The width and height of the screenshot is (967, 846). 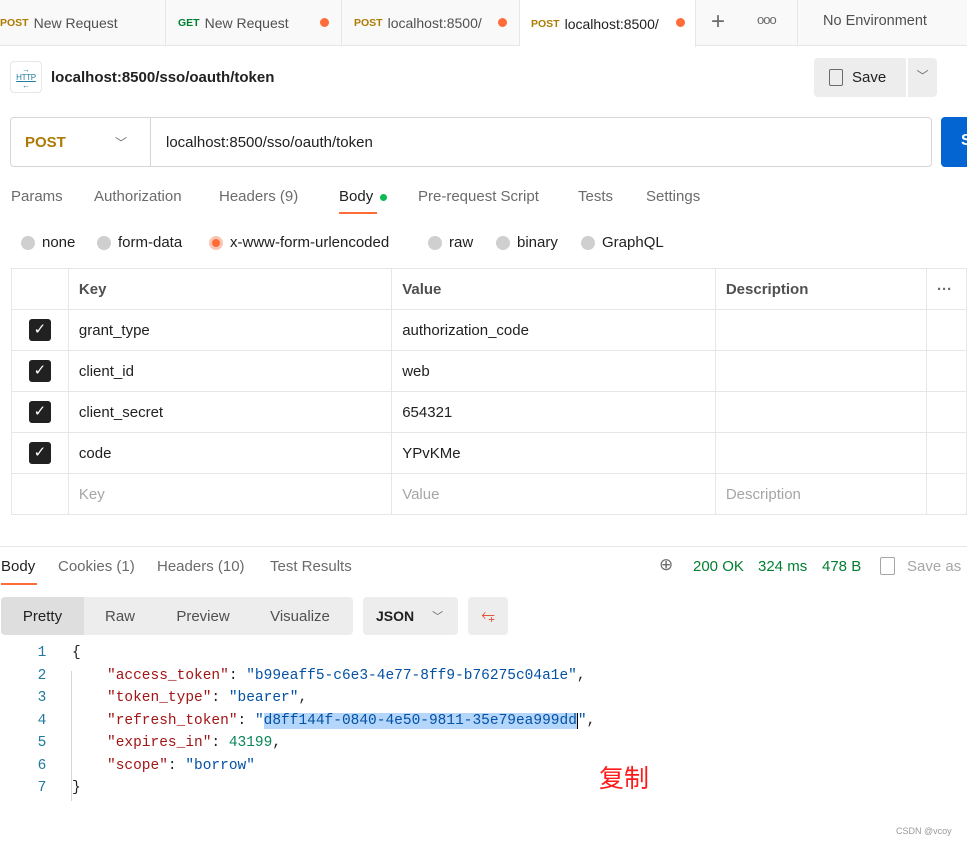 I want to click on tab-headers: Headers (9), so click(x=258, y=196).